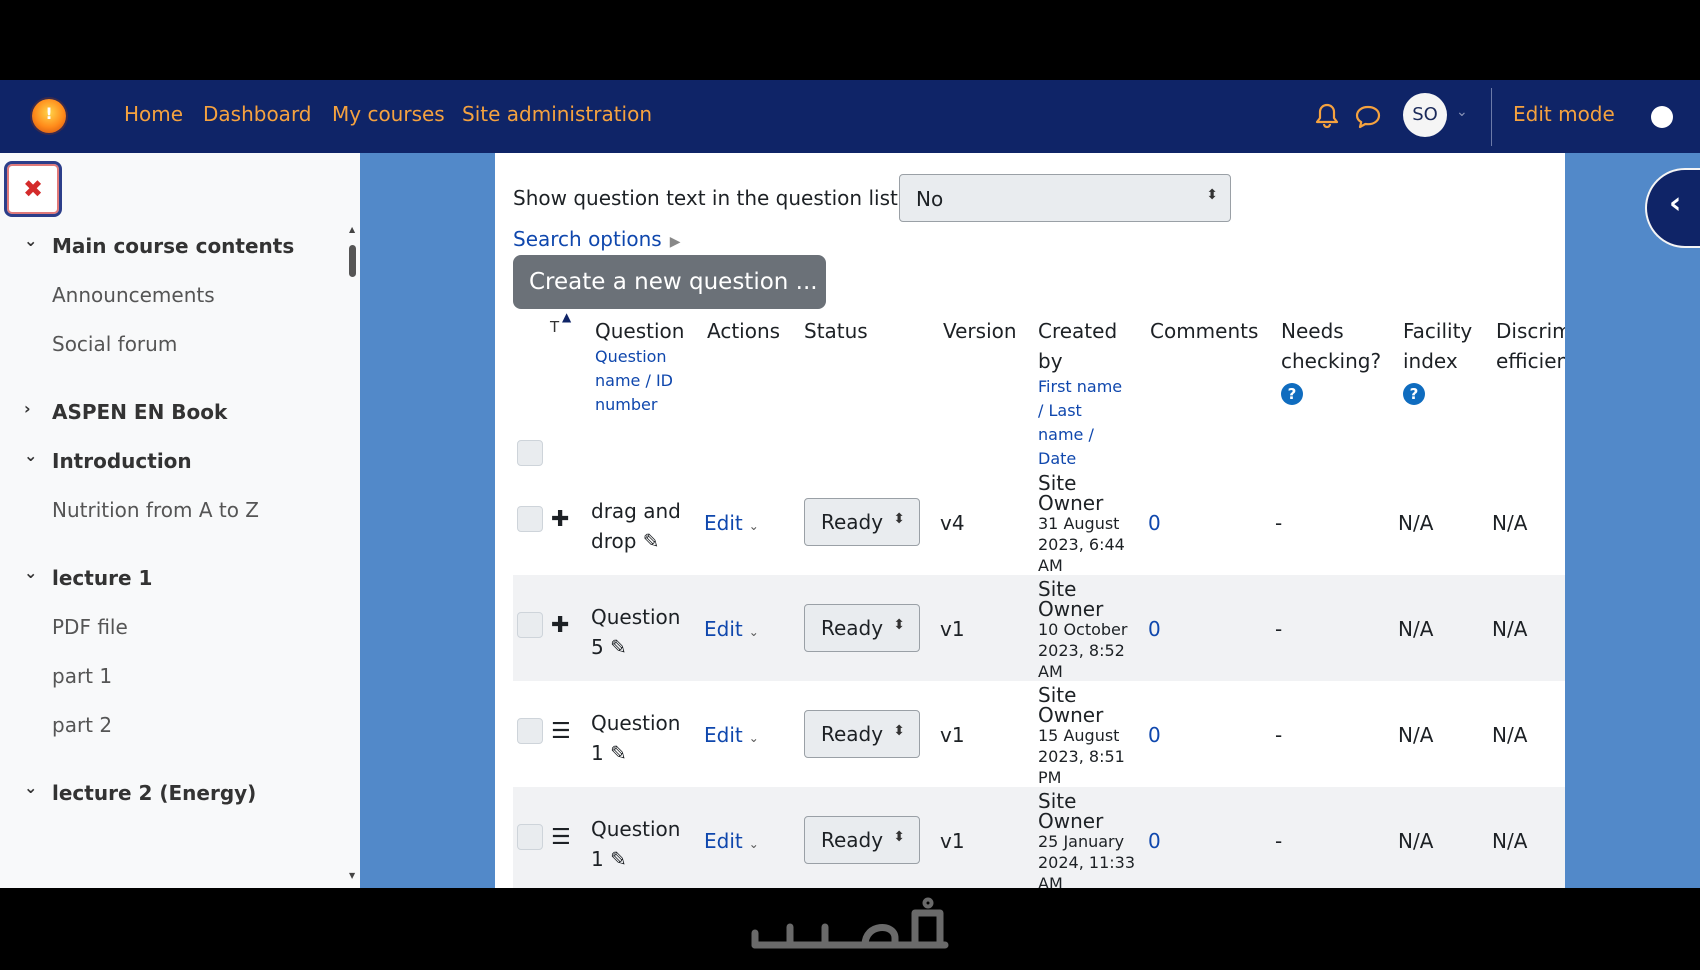 Image resolution: width=1700 pixels, height=970 pixels. Describe the element at coordinates (634, 381) in the screenshot. I see `header-question-sub-line: name / ID` at that location.